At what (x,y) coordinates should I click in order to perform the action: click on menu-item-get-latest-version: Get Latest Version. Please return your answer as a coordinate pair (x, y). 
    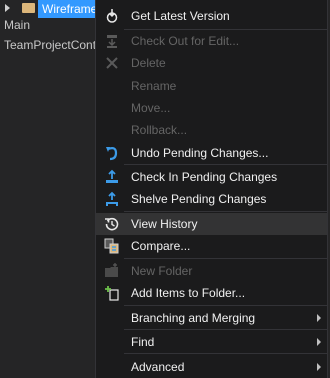
    Looking at the image, I should click on (211, 16).